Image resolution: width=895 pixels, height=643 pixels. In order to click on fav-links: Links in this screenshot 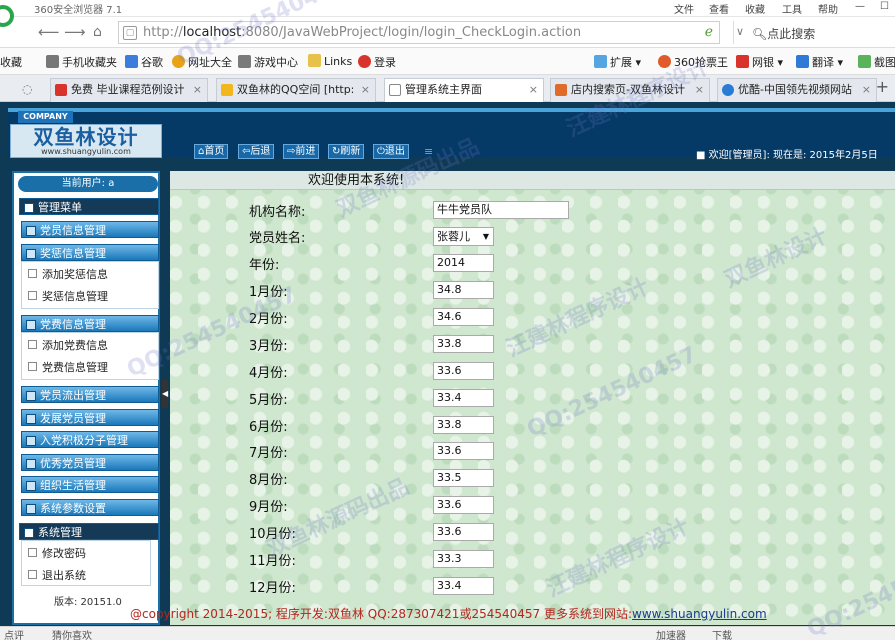, I will do `click(330, 61)`.